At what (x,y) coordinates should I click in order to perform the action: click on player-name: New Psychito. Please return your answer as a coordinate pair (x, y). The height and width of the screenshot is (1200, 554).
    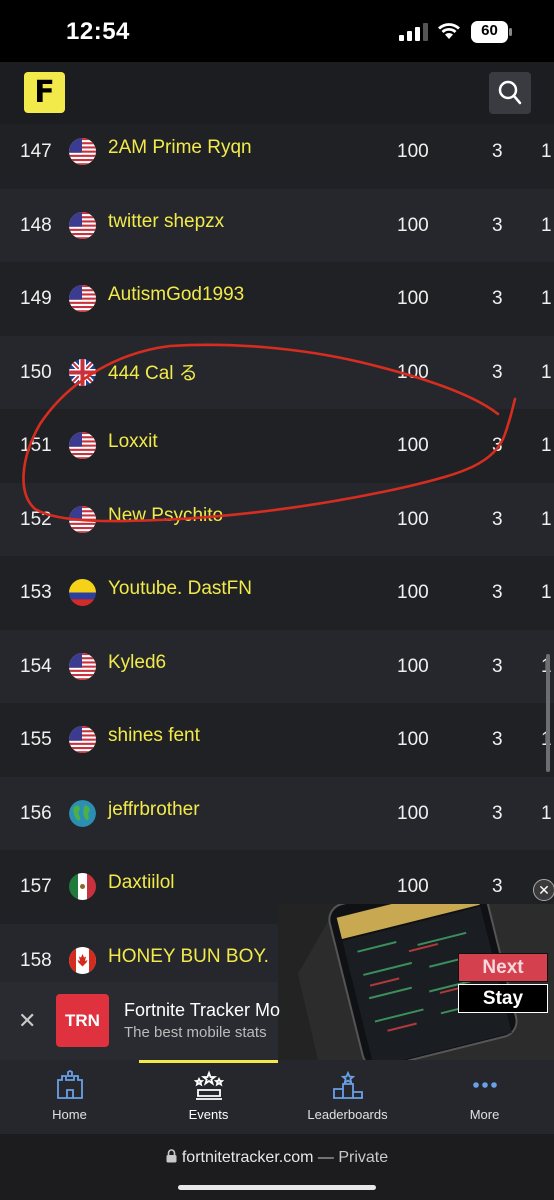
    Looking at the image, I should click on (165, 516).